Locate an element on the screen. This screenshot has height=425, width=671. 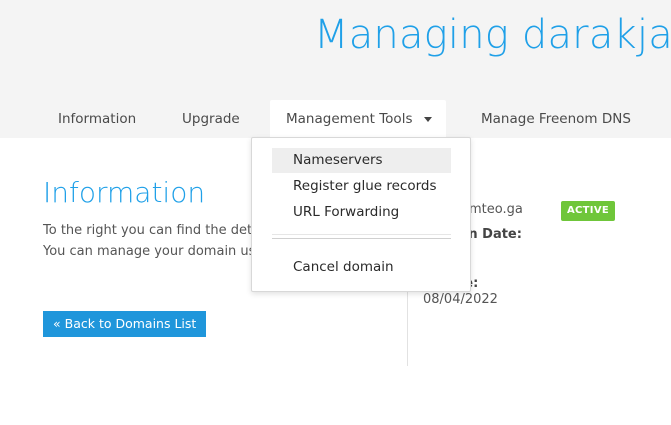
section-title: Information is located at coordinates (124, 192).